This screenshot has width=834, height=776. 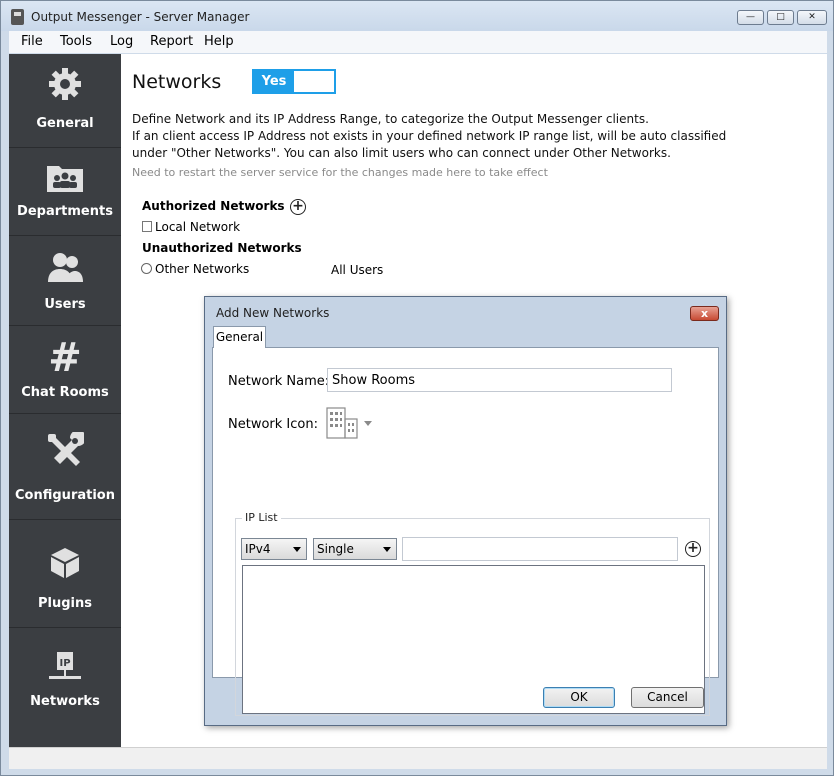 What do you see at coordinates (418, 758) in the screenshot?
I see `status-bar` at bounding box center [418, 758].